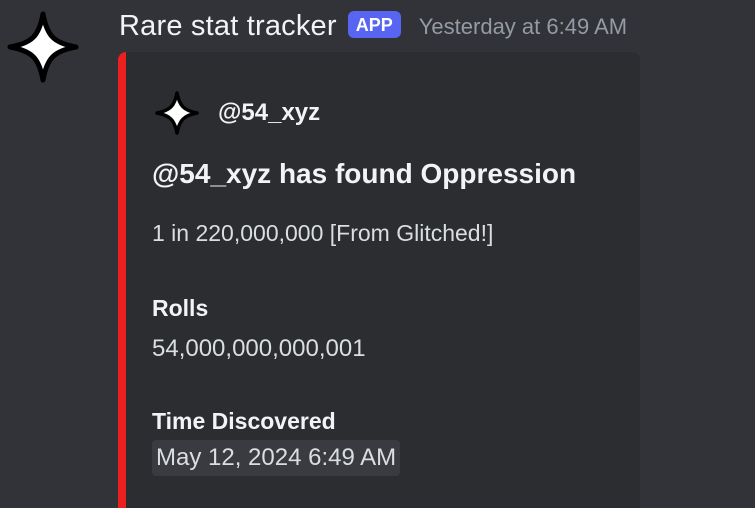 This screenshot has height=508, width=755. I want to click on embed-author: @54_xyz, so click(237, 113).